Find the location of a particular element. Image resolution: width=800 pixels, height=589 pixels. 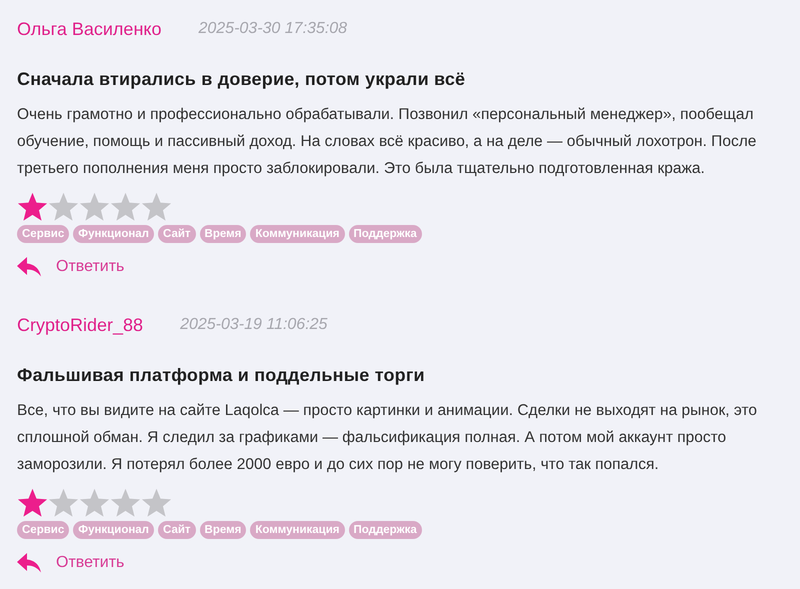

review-title: Сначала втирались в доверие, потом украли всё is located at coordinates (241, 79).